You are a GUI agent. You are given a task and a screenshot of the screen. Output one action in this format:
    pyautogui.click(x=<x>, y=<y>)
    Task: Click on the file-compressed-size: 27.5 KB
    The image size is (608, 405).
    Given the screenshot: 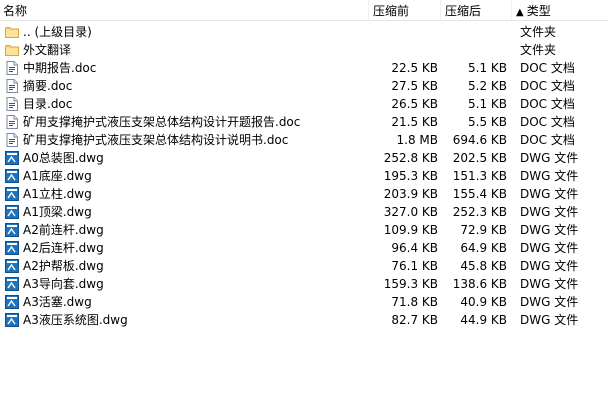 What is the action you would take?
    pyautogui.click(x=414, y=86)
    